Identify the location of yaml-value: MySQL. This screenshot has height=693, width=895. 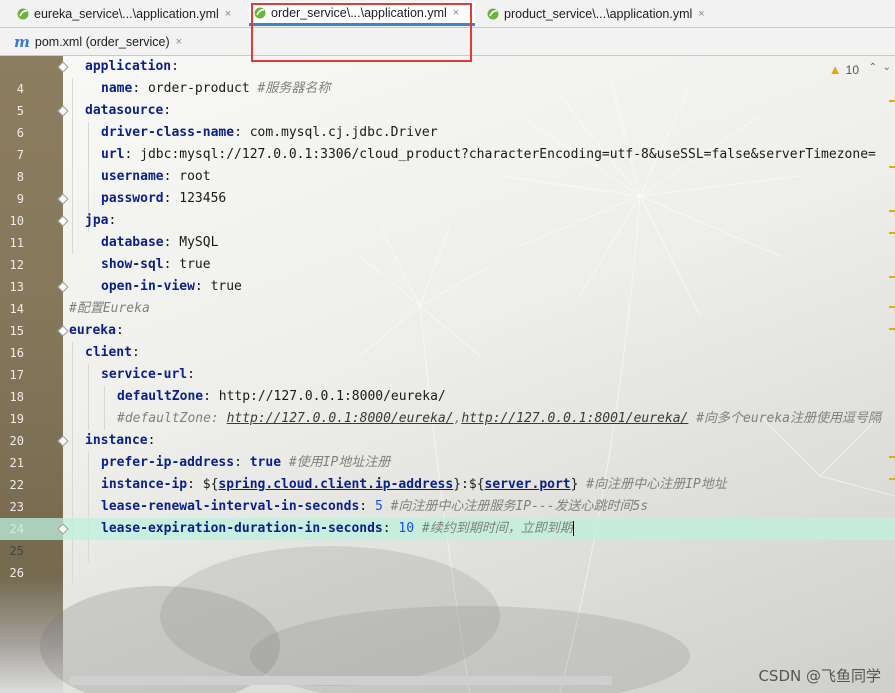
(199, 242).